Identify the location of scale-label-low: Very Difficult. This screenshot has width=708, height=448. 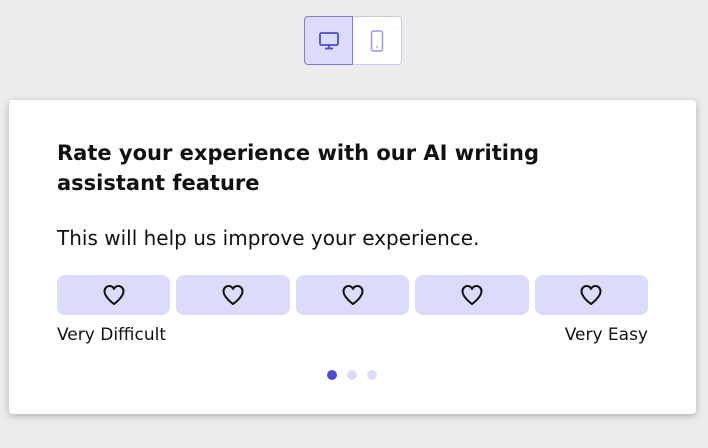
(111, 335).